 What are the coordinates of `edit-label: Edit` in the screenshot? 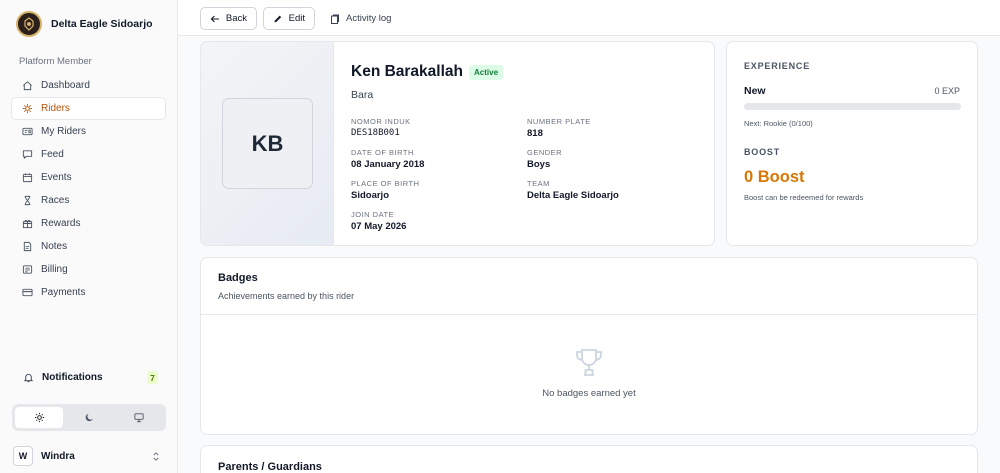 It's located at (296, 18).